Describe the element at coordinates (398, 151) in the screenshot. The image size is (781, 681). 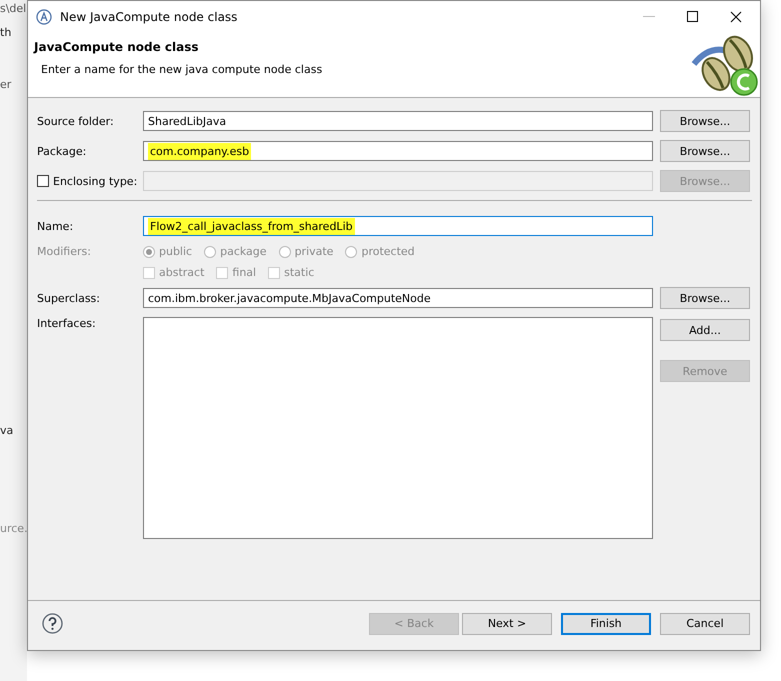
I see `text-field: com.company.esb` at that location.